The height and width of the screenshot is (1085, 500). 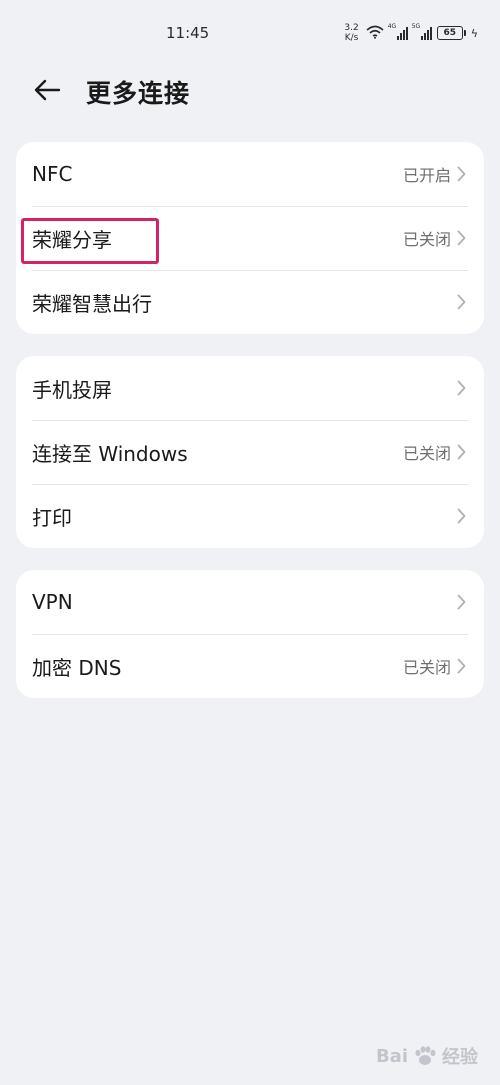 I want to click on battery-icon: 65, so click(x=451, y=33).